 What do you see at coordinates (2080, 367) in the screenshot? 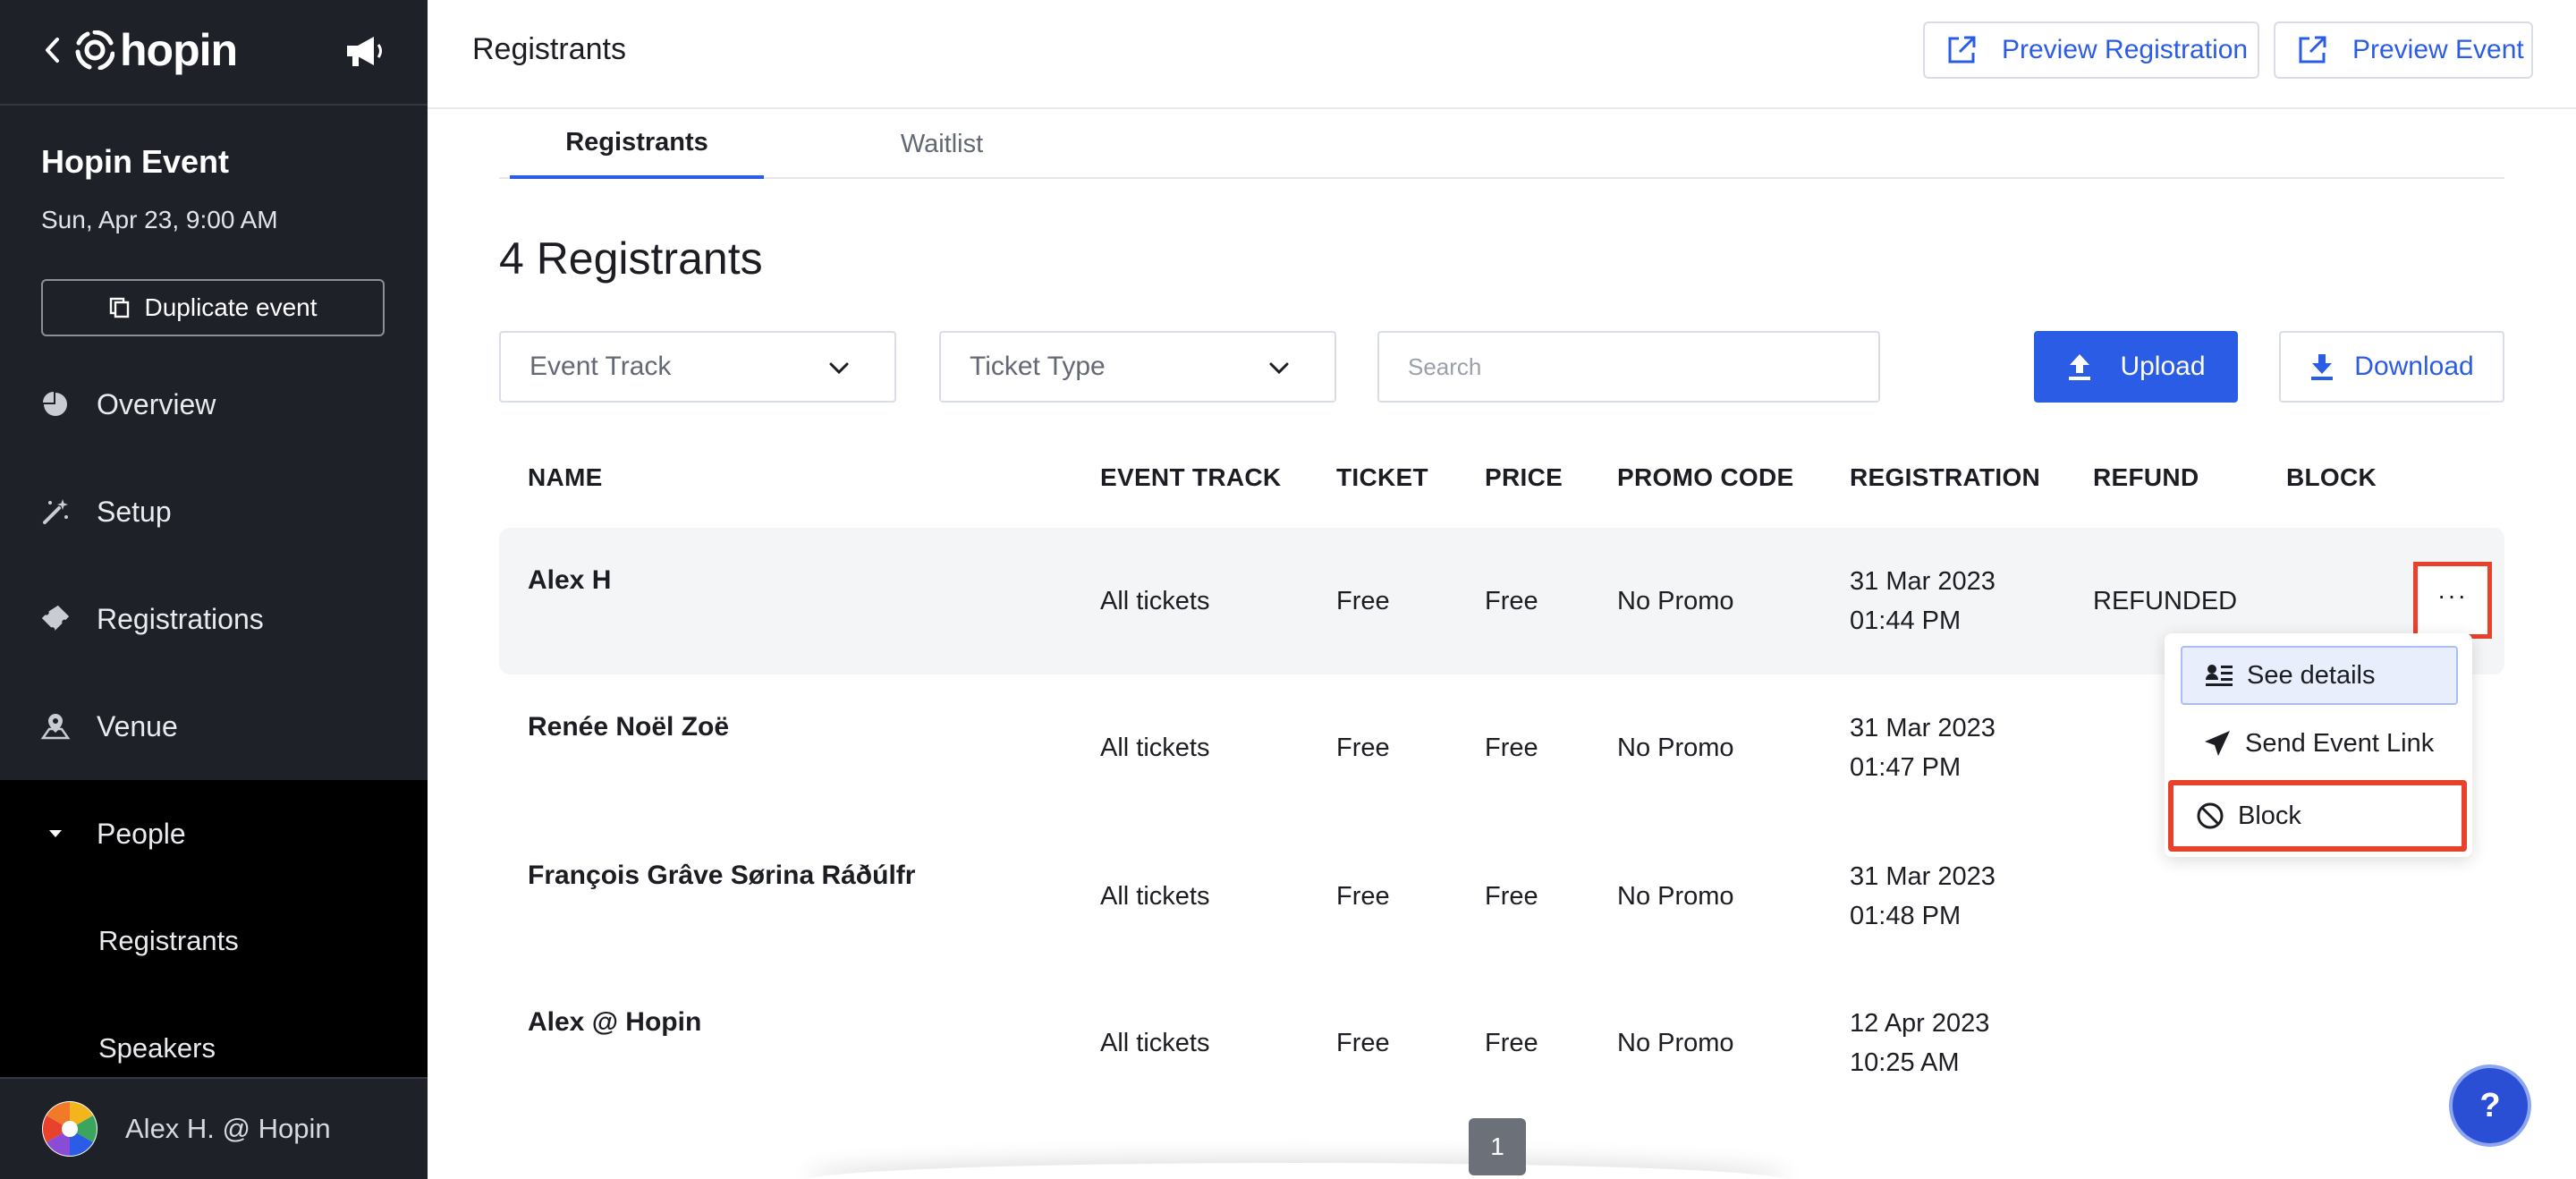
I see `upload-icon` at bounding box center [2080, 367].